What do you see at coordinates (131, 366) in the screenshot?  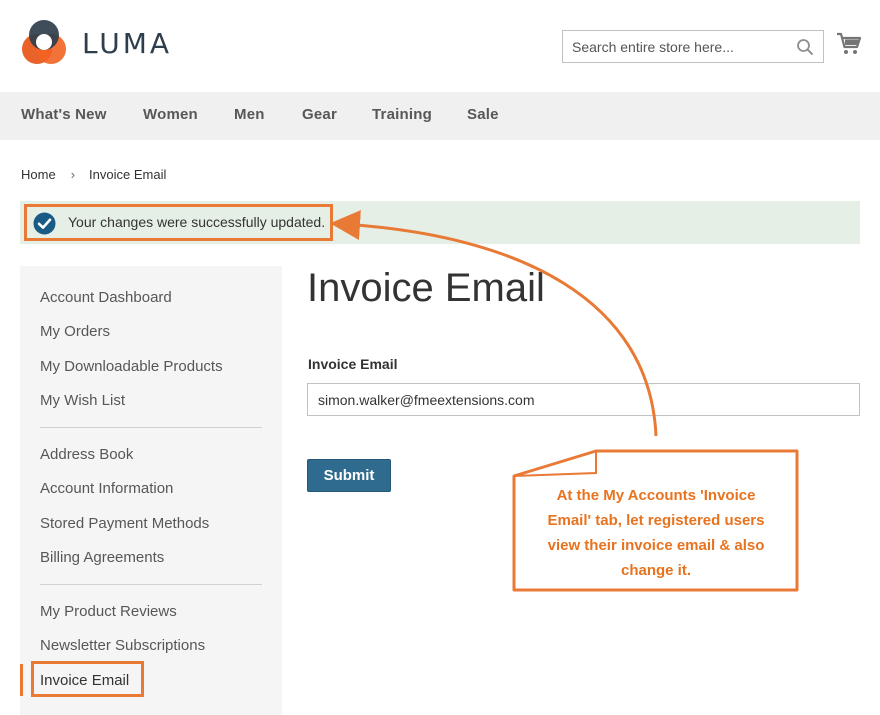 I see `sidebar-item-my-downloadable-products: My Downloadable Products` at bounding box center [131, 366].